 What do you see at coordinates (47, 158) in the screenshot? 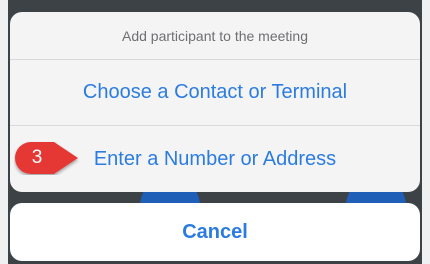
I see `step-callout-badge: 3` at bounding box center [47, 158].